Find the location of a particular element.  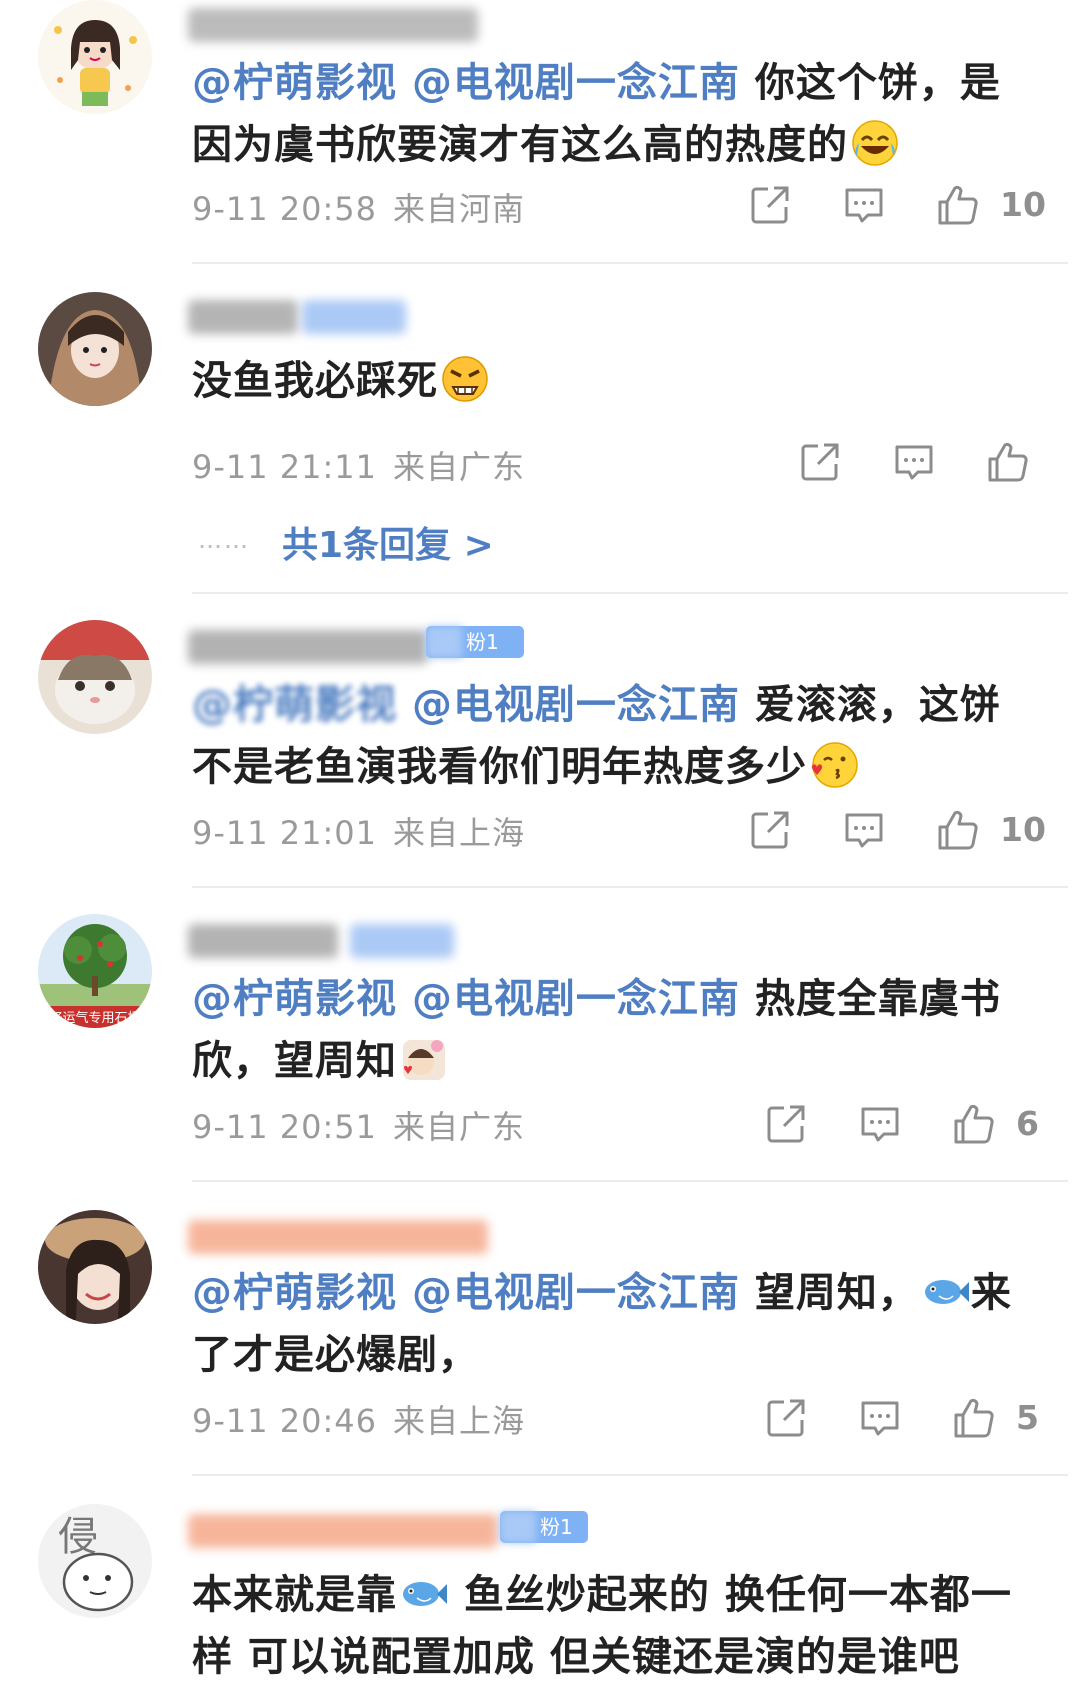

comment-text: @柠萌影视 @电视剧一念江南 热度全靠虞书 欣，望周知 is located at coordinates (596, 1030).